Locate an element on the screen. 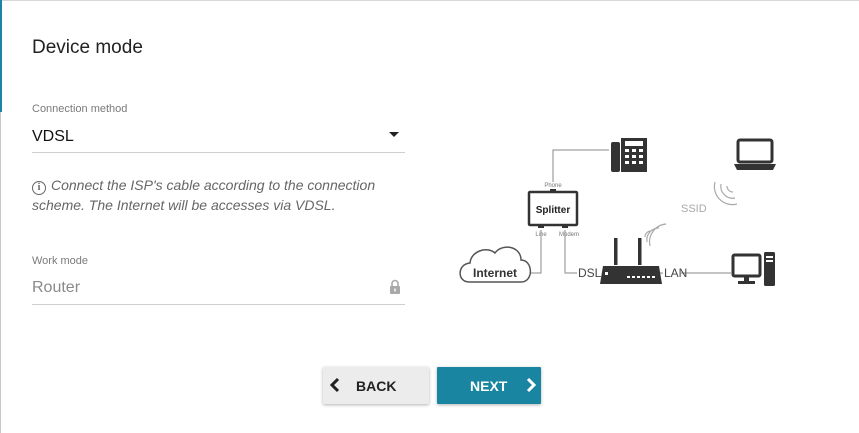 This screenshot has height=433, width=859. info-icon: i is located at coordinates (39, 188).